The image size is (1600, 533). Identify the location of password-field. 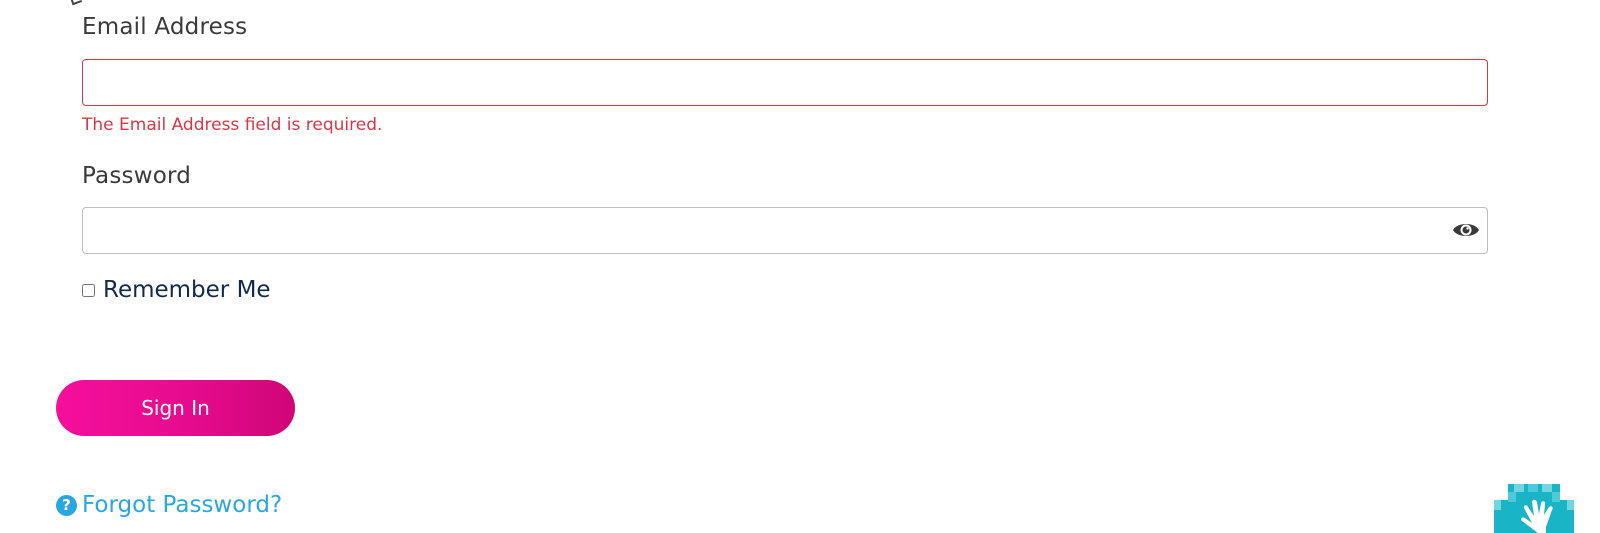
(785, 230).